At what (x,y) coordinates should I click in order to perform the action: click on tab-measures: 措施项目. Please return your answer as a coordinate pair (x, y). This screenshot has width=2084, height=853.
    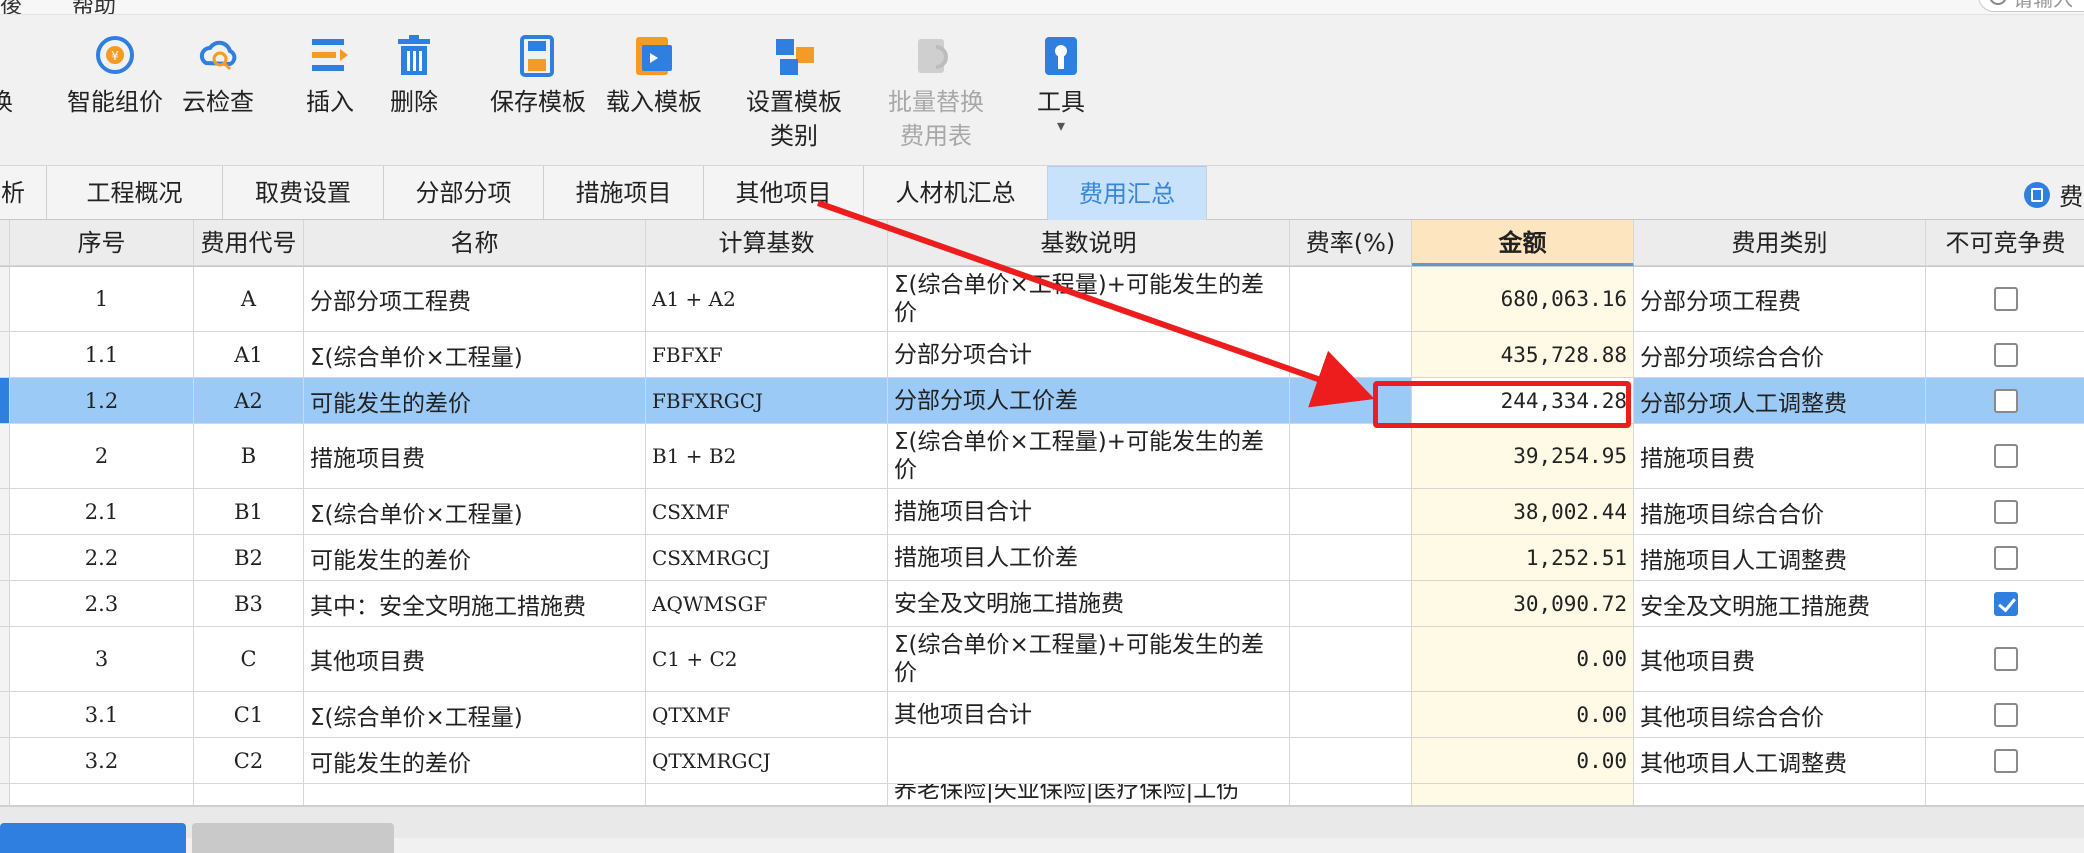
    Looking at the image, I should click on (624, 192).